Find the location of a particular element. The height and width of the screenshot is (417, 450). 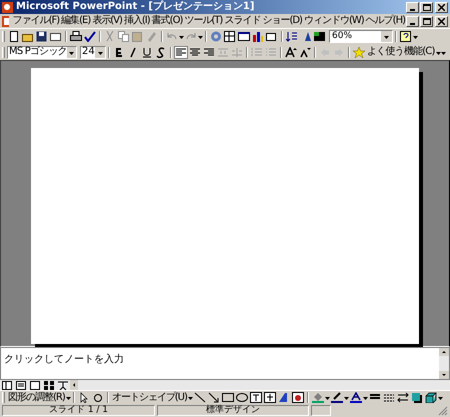

zoom-field: 60% is located at coordinates (361, 36).